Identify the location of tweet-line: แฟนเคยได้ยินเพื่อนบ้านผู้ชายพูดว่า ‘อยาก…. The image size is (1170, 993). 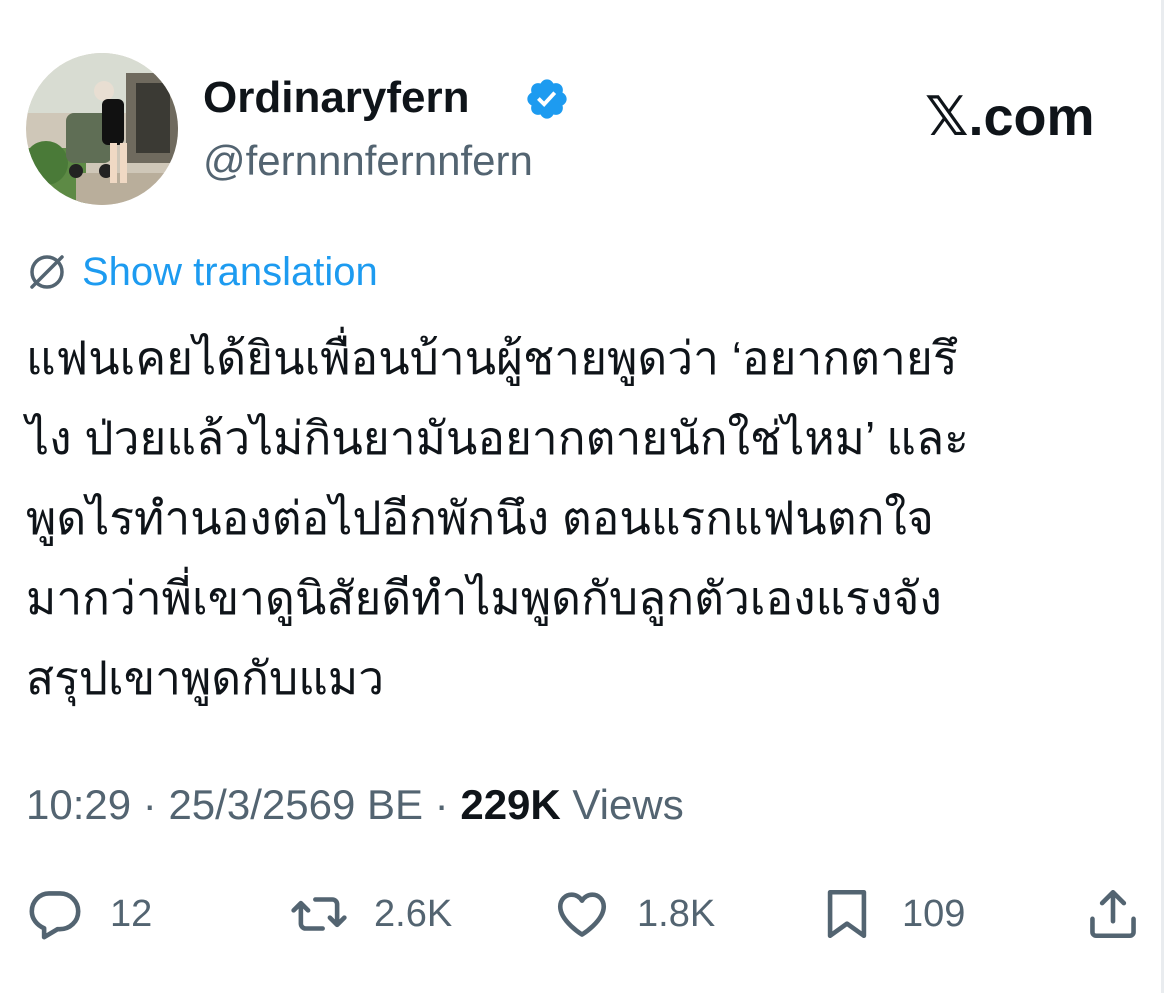
(492, 358).